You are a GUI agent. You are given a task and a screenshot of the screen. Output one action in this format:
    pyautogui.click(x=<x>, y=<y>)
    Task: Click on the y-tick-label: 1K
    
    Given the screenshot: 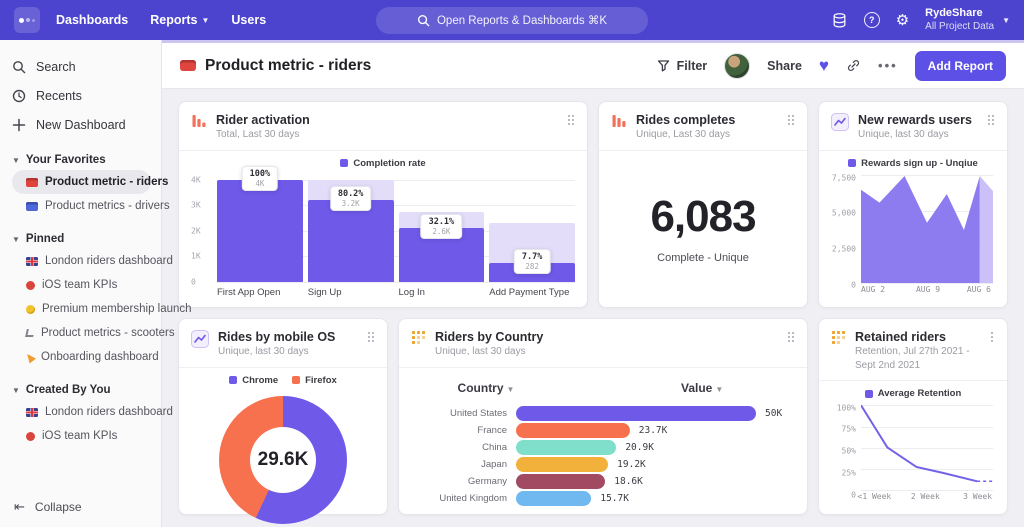 What is the action you would take?
    pyautogui.click(x=196, y=256)
    